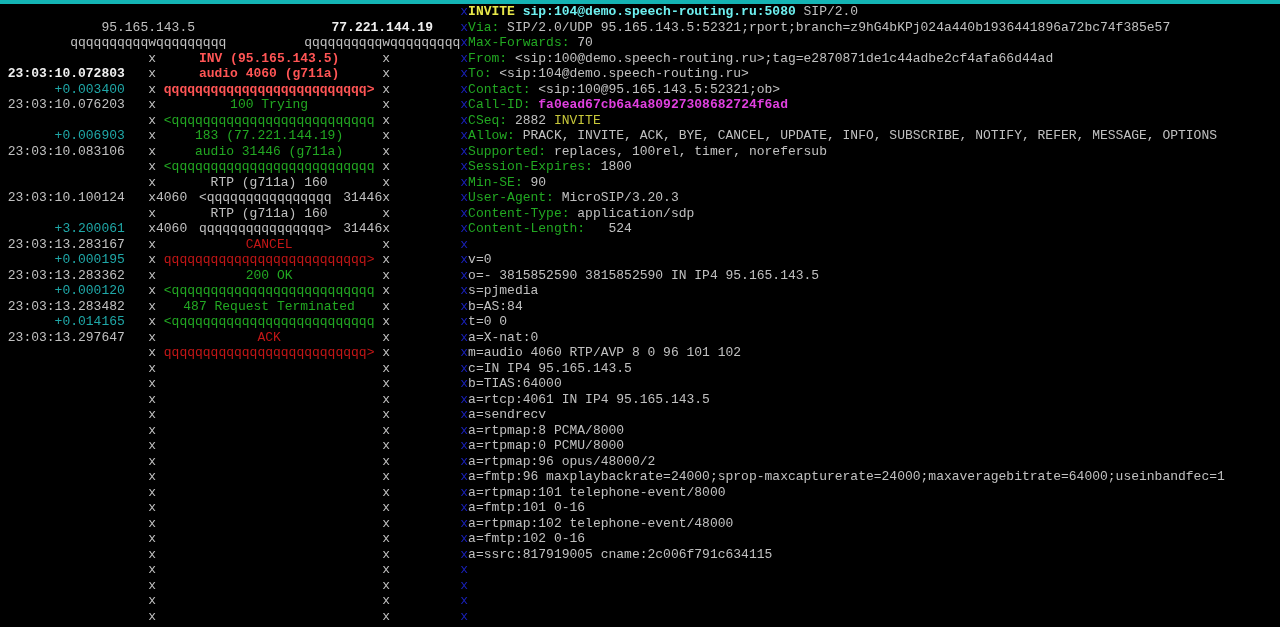 This screenshot has width=1280, height=627. Describe the element at coordinates (480, 260) in the screenshot. I see `sdp-line: v=0` at that location.